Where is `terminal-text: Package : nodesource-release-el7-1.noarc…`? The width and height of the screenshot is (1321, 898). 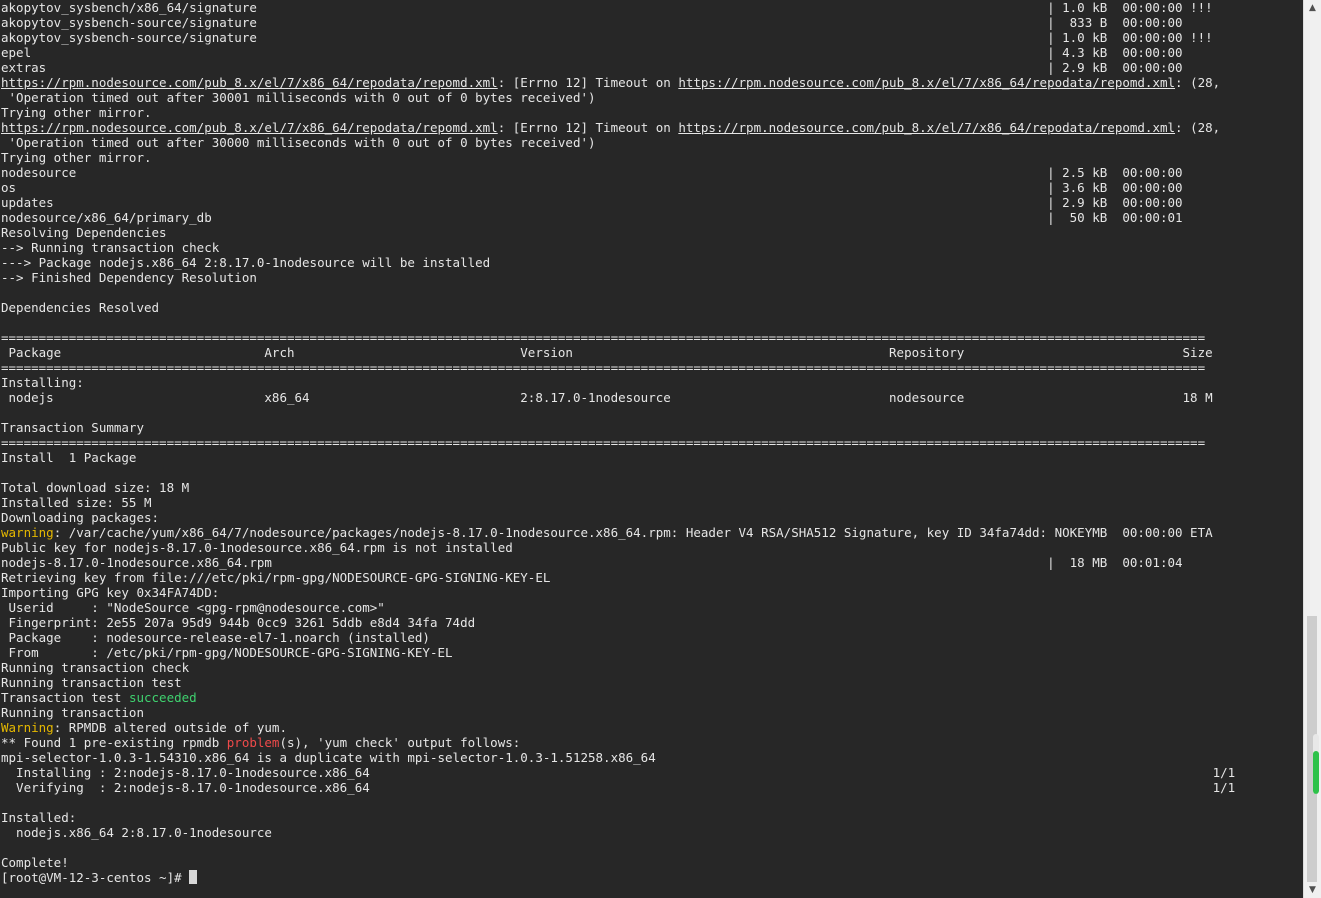
terminal-text: Package : nodesource-release-el7-1.noarc… is located at coordinates (215, 637).